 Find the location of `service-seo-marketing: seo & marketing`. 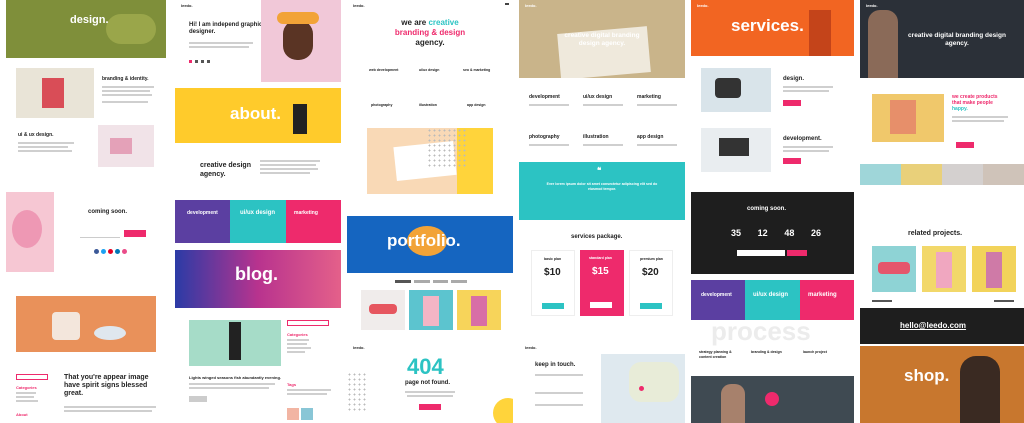

service-seo-marketing: seo & marketing is located at coordinates (481, 72).